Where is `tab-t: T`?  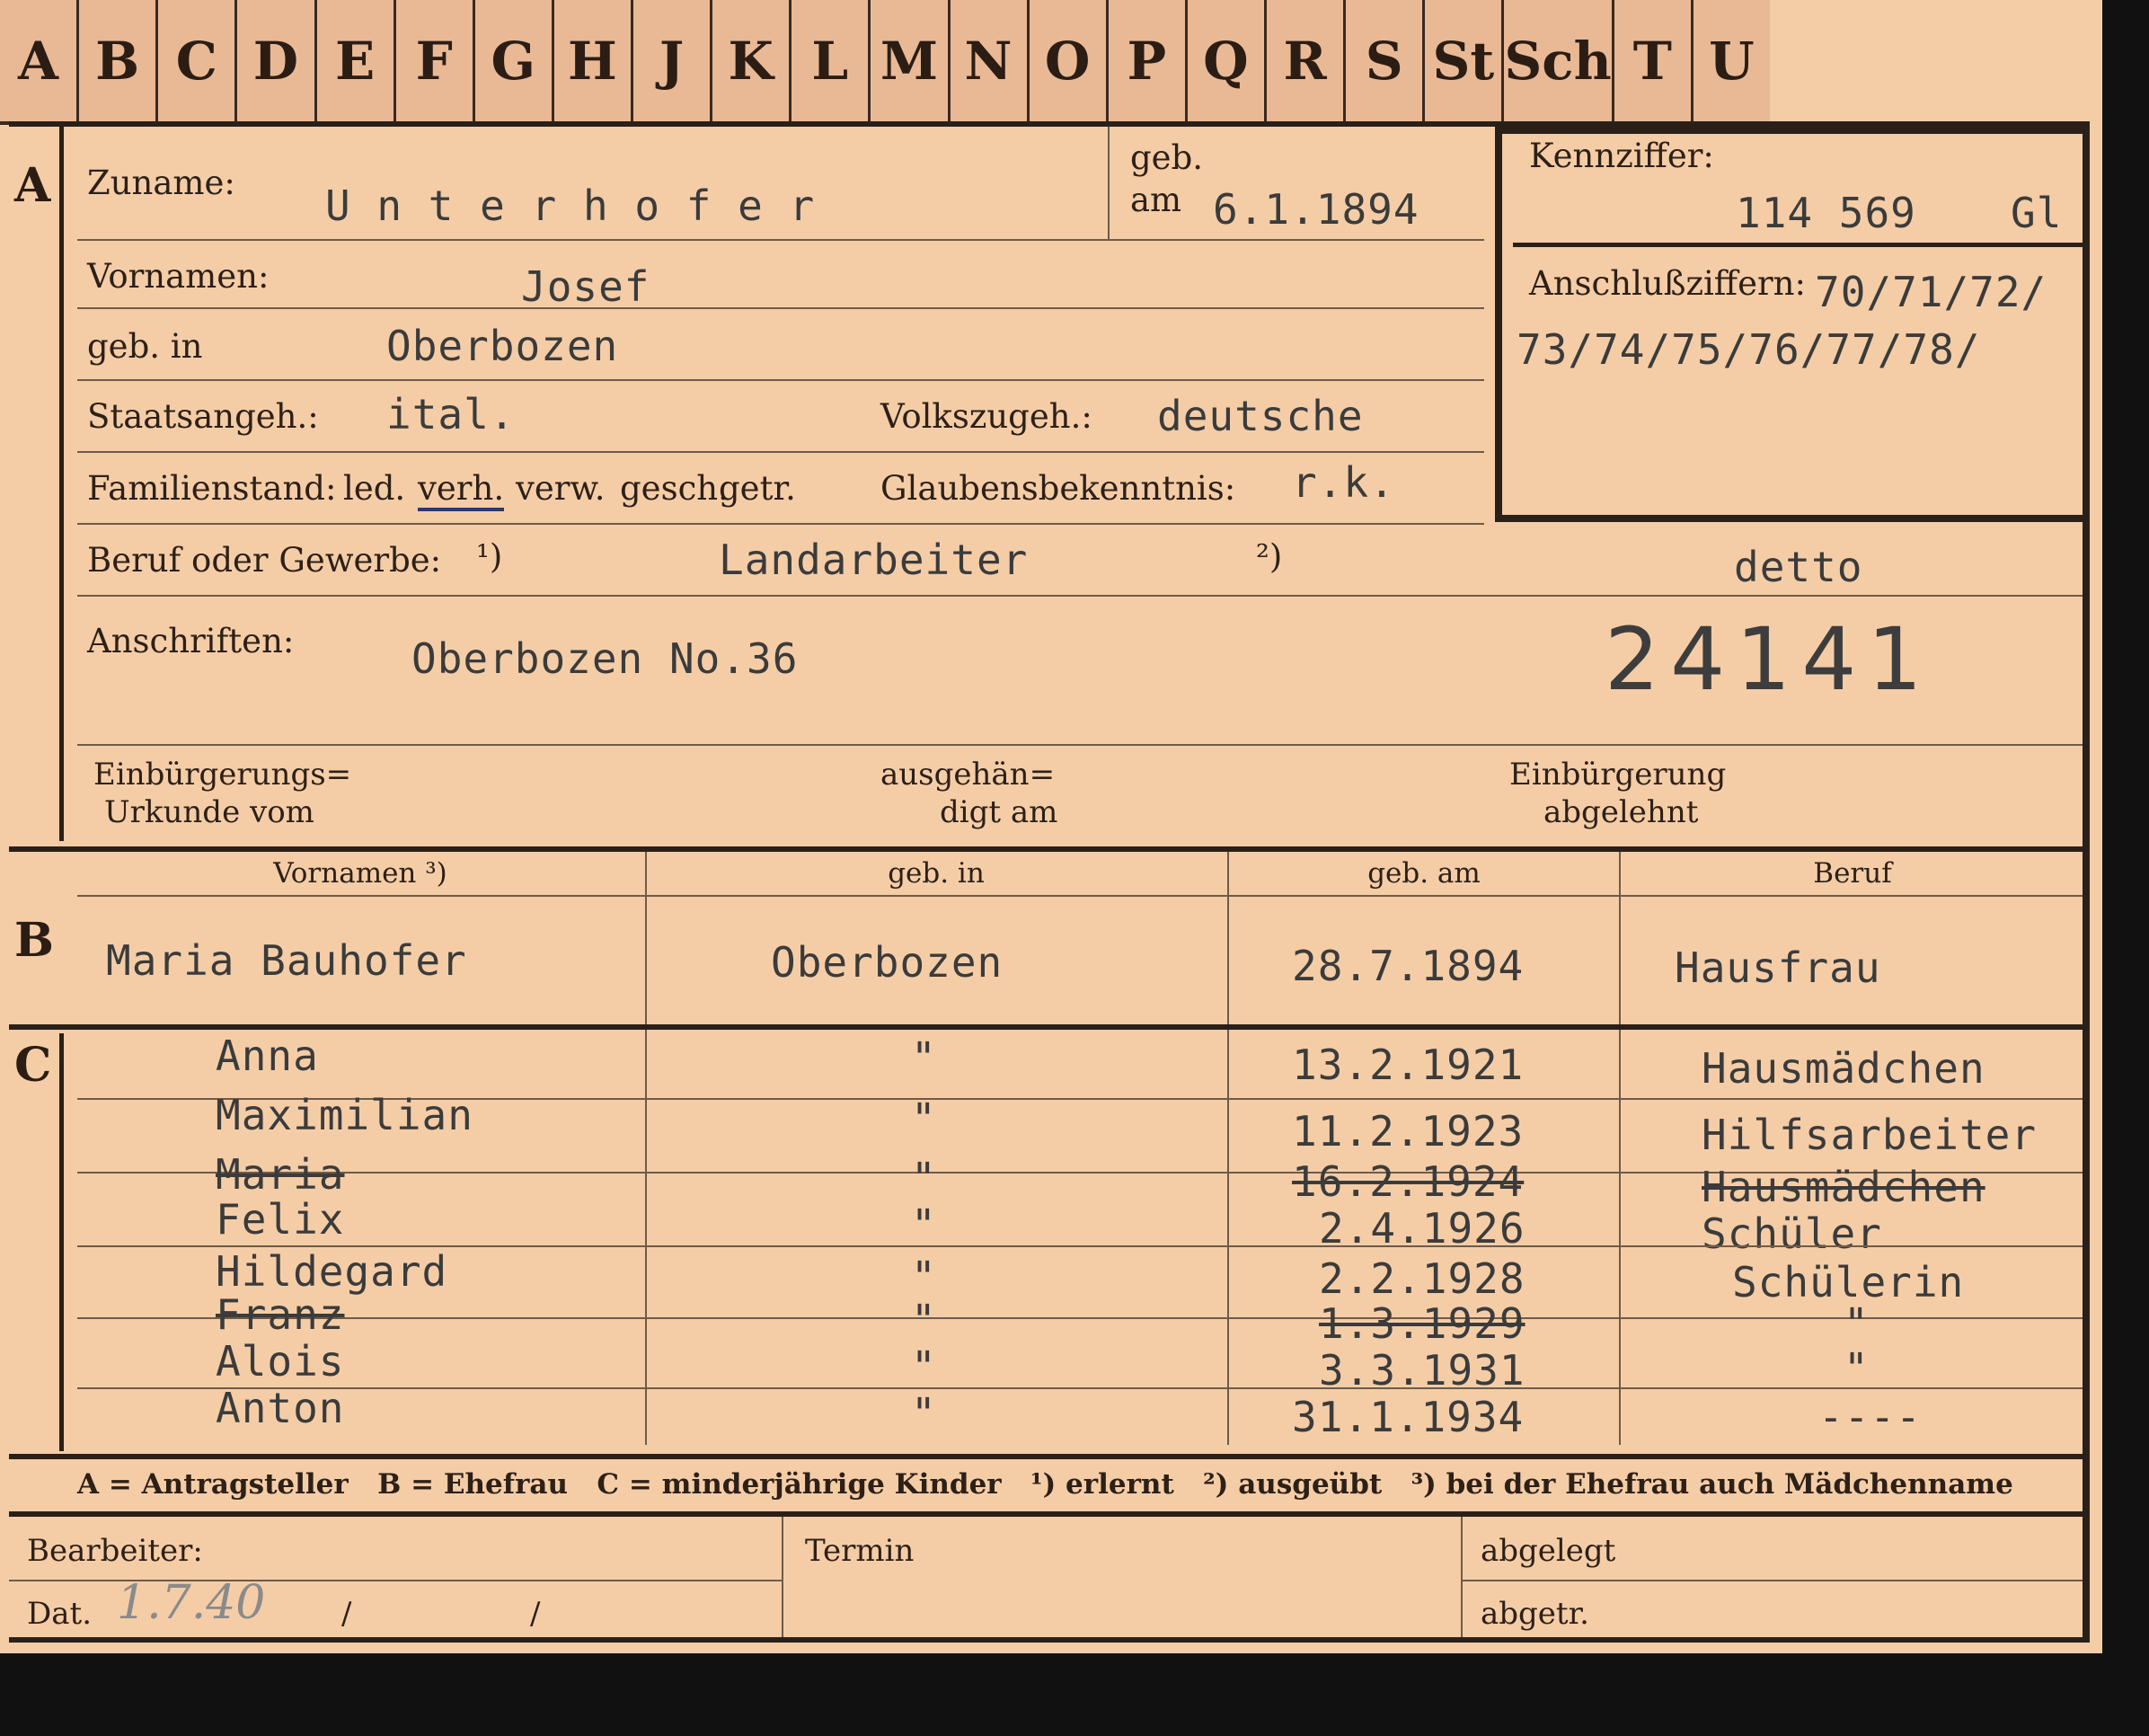
tab-t: T is located at coordinates (1651, 60).